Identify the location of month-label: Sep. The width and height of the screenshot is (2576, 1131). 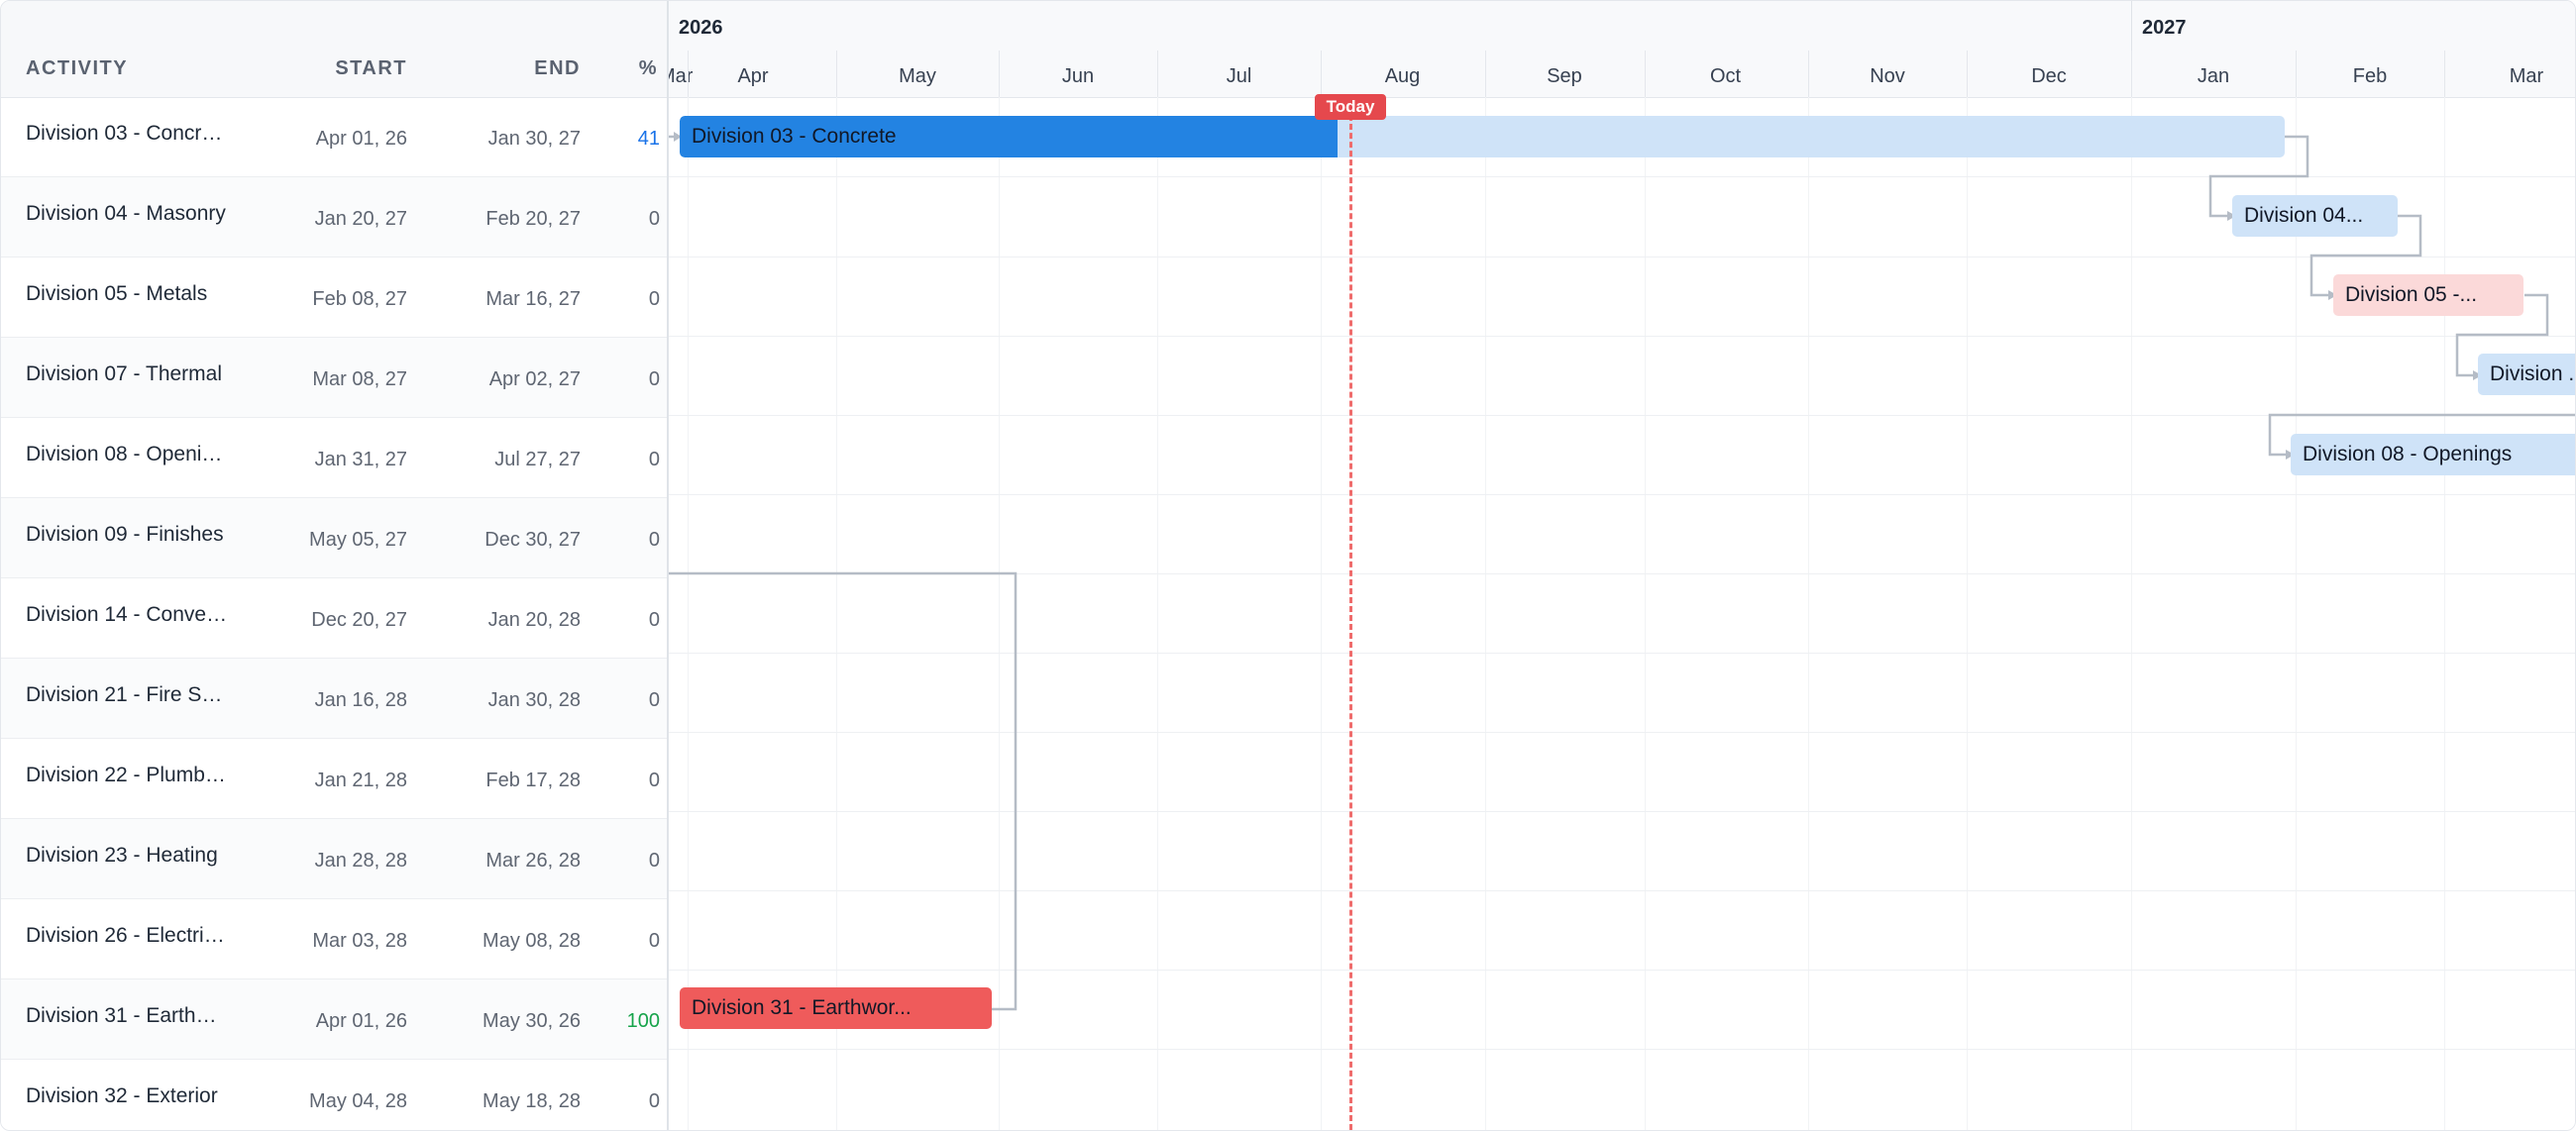
(1564, 76).